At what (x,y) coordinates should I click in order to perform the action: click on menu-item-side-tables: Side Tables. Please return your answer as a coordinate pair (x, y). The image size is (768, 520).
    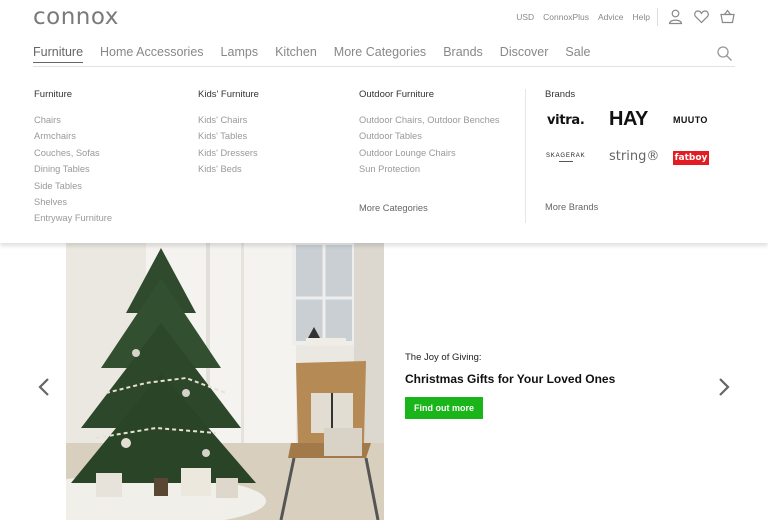
    Looking at the image, I should click on (73, 186).